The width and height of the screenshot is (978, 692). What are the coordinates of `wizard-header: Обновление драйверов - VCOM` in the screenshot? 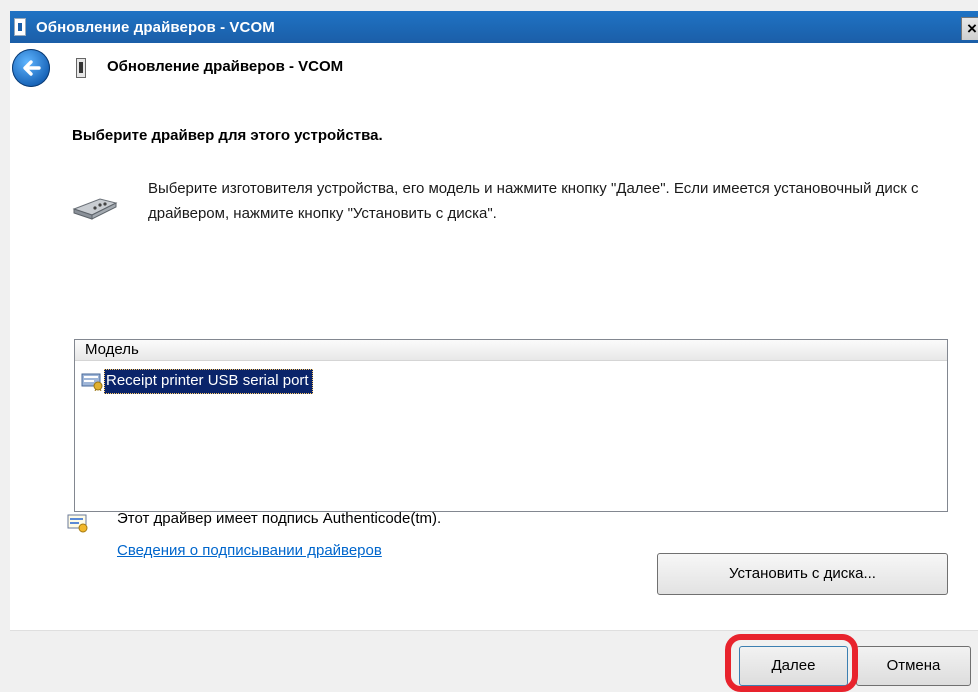 It's located at (494, 68).